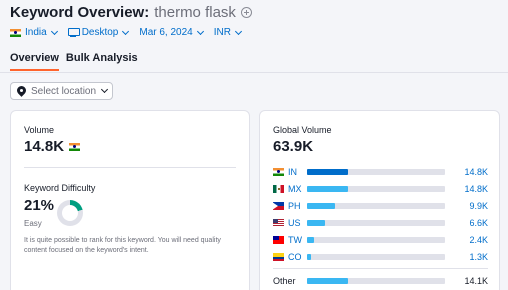  I want to click on taiwan-flag-icon, so click(278, 239).